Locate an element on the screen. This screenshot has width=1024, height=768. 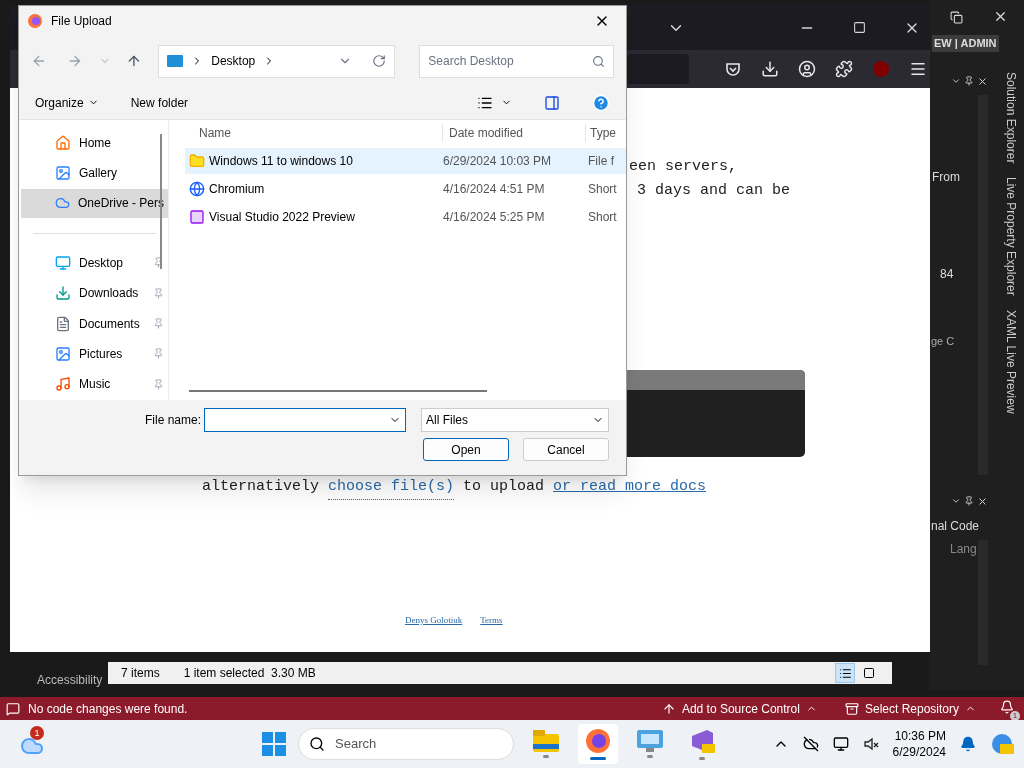
display-icon is located at coordinates (840, 744).